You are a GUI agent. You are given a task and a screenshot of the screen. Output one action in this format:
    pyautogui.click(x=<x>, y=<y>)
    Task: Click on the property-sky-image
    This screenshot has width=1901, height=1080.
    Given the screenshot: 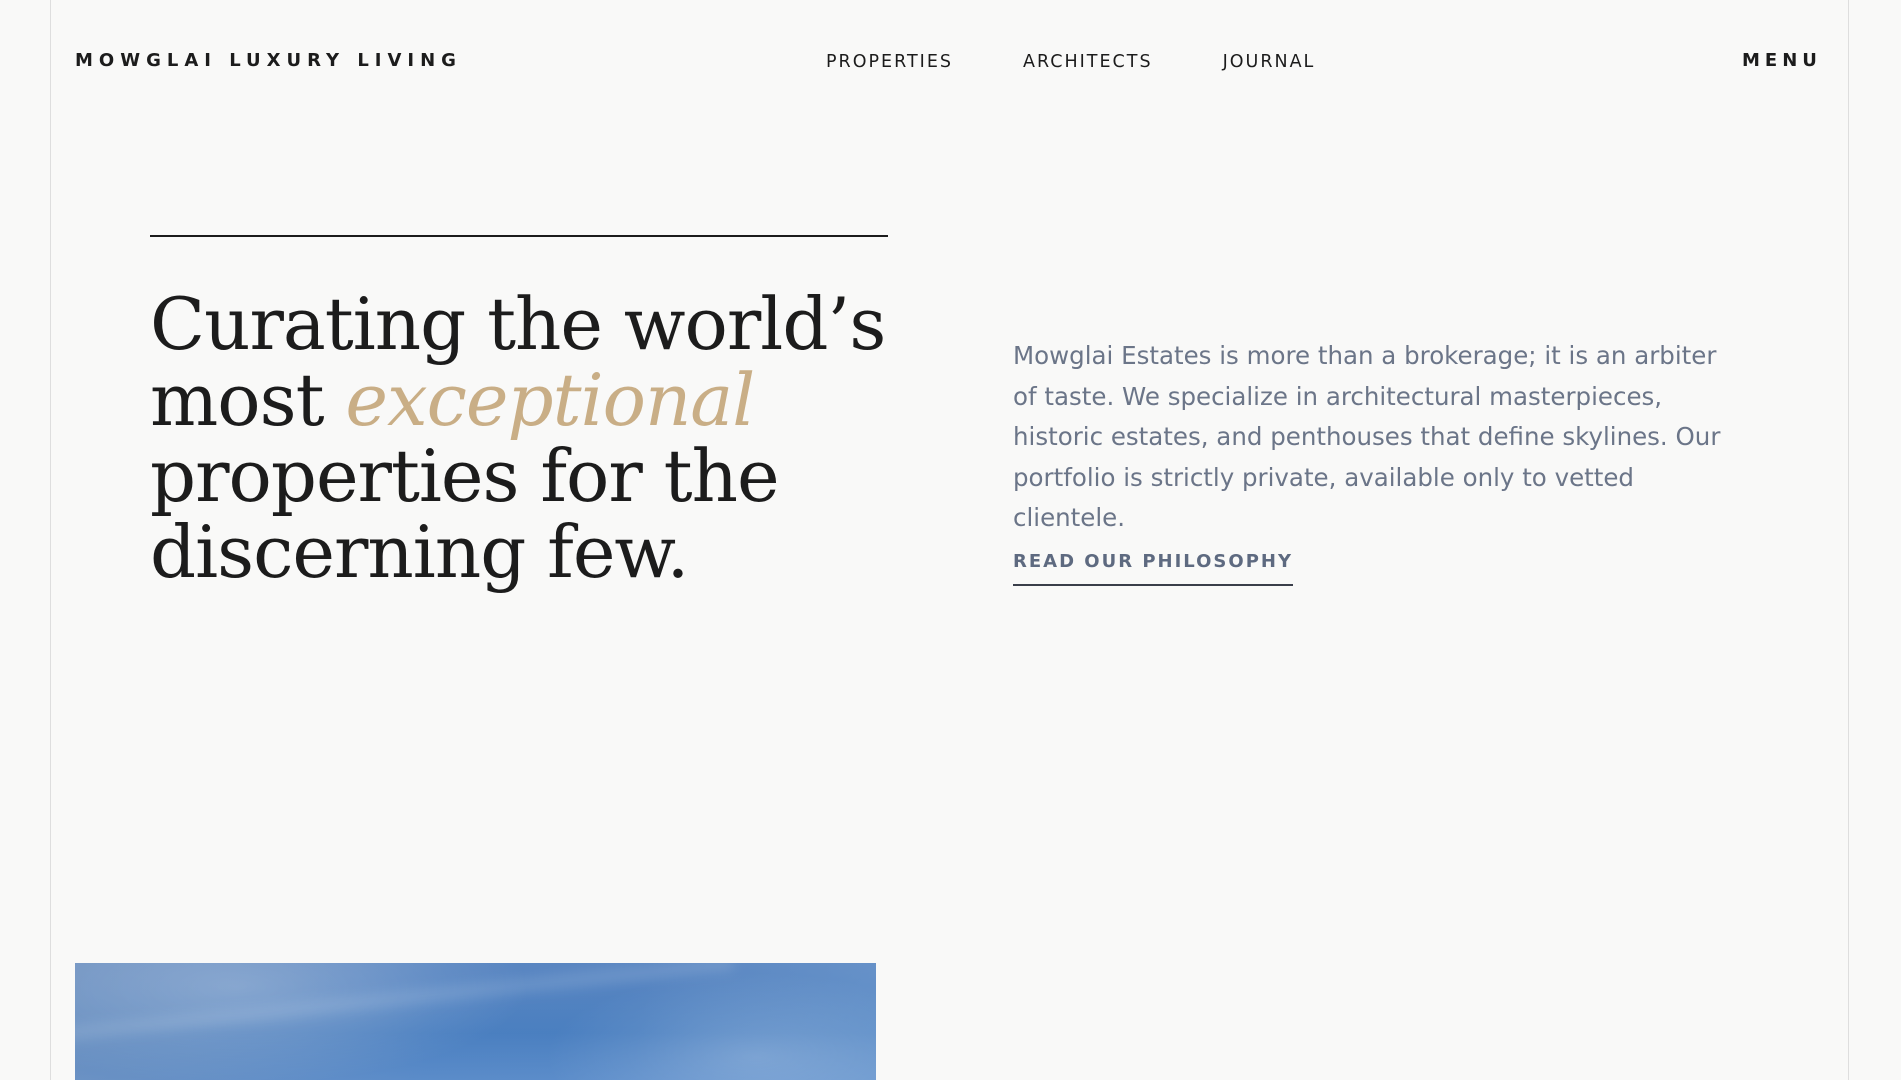 What is the action you would take?
    pyautogui.click(x=475, y=1021)
    